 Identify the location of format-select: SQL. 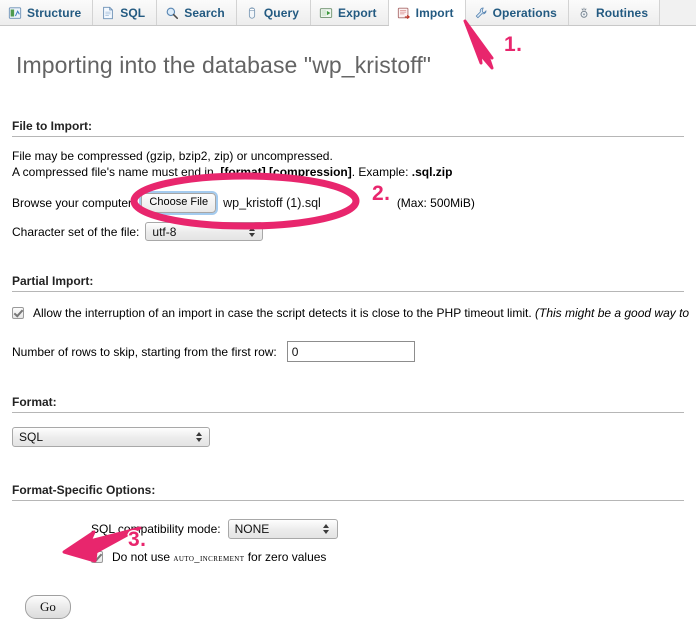
(111, 437).